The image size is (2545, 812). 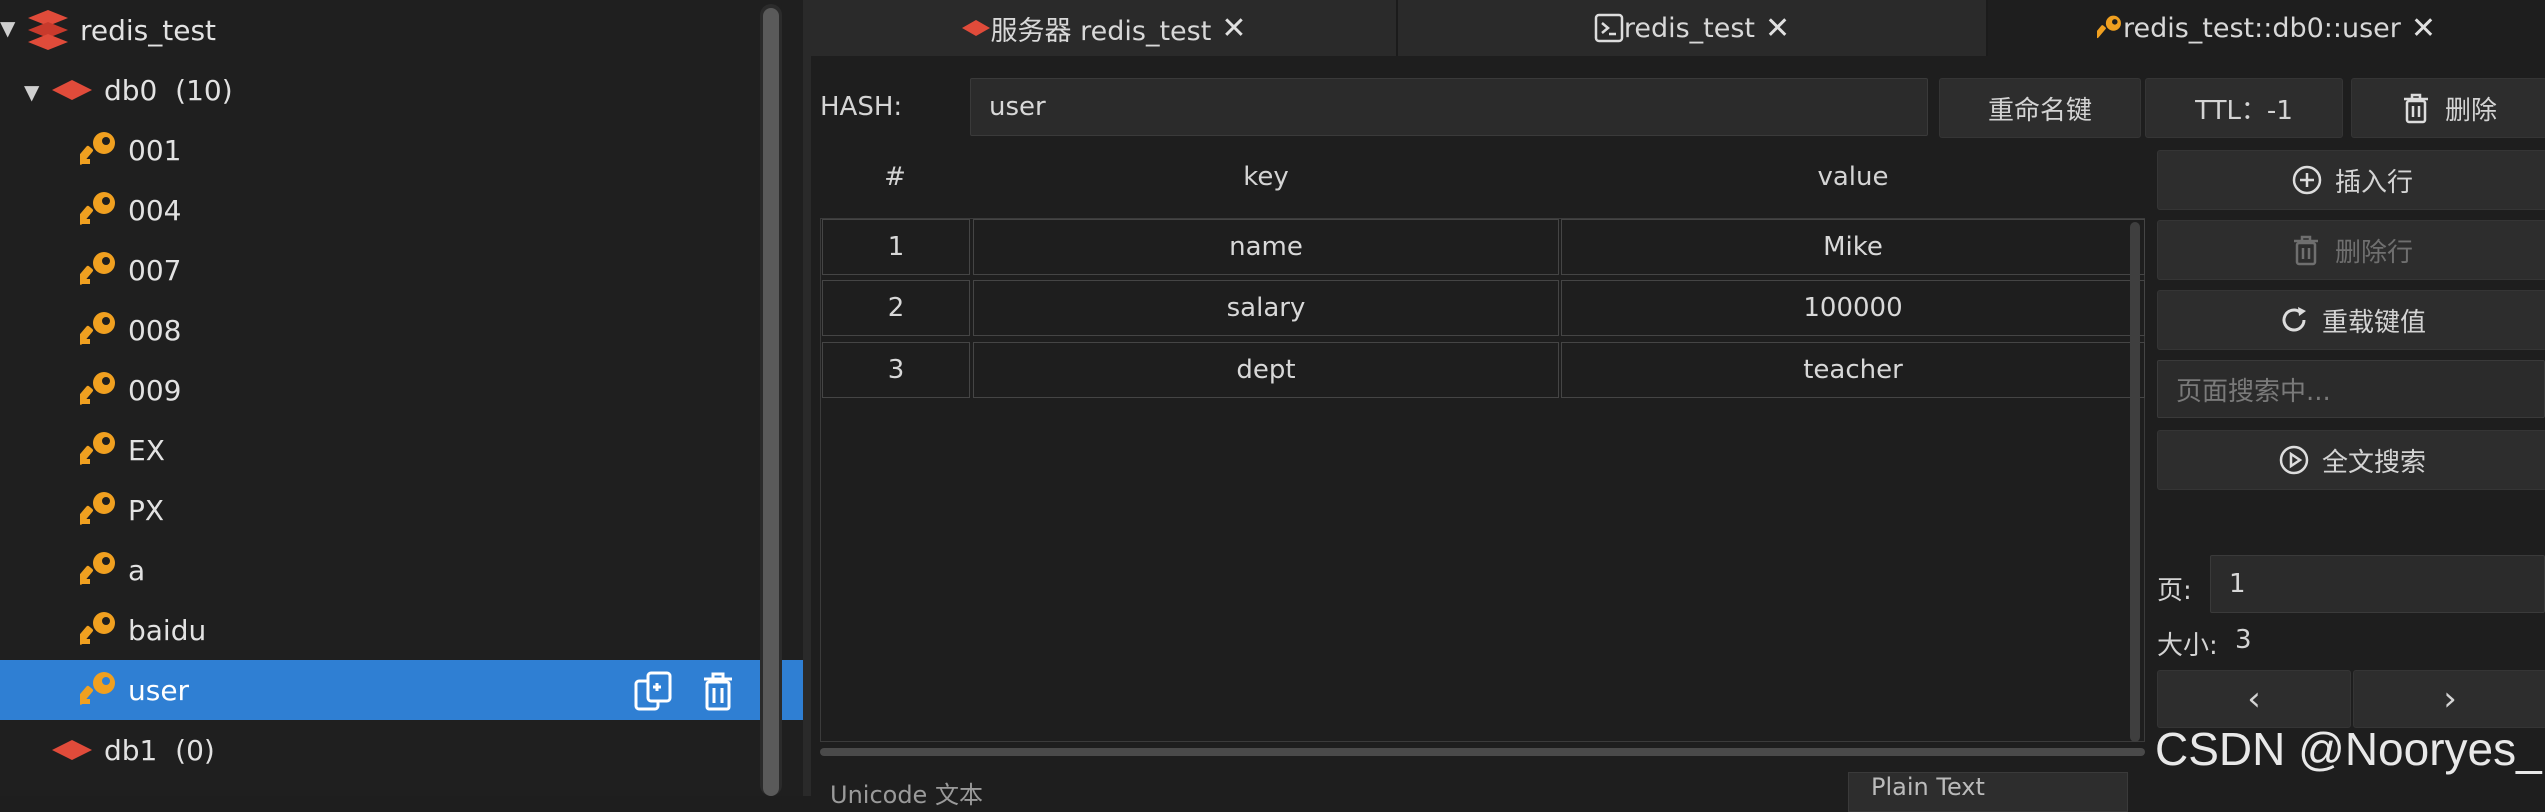 I want to click on tab-label: 服务器 redis_test, so click(x=1101, y=31).